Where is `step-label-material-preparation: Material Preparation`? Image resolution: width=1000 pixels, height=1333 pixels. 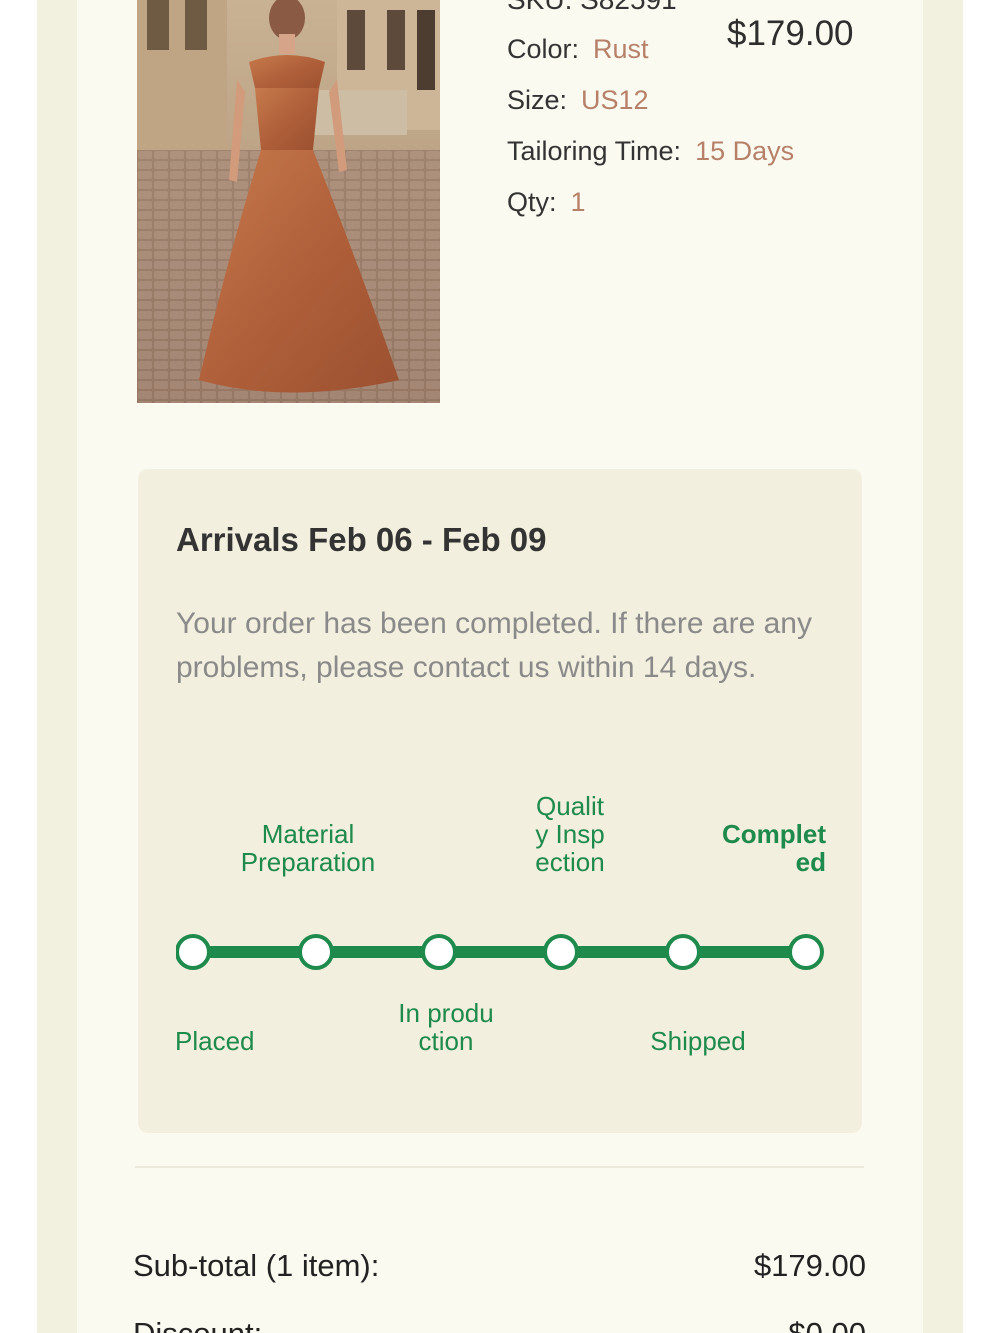 step-label-material-preparation: Material Preparation is located at coordinates (308, 848).